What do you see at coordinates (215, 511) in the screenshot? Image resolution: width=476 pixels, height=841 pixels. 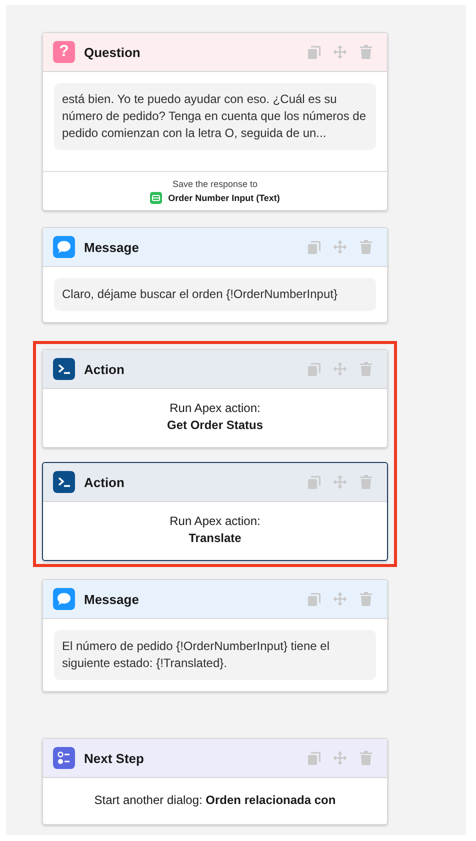 I see `step-card: Action Run Apex action: Translate` at bounding box center [215, 511].